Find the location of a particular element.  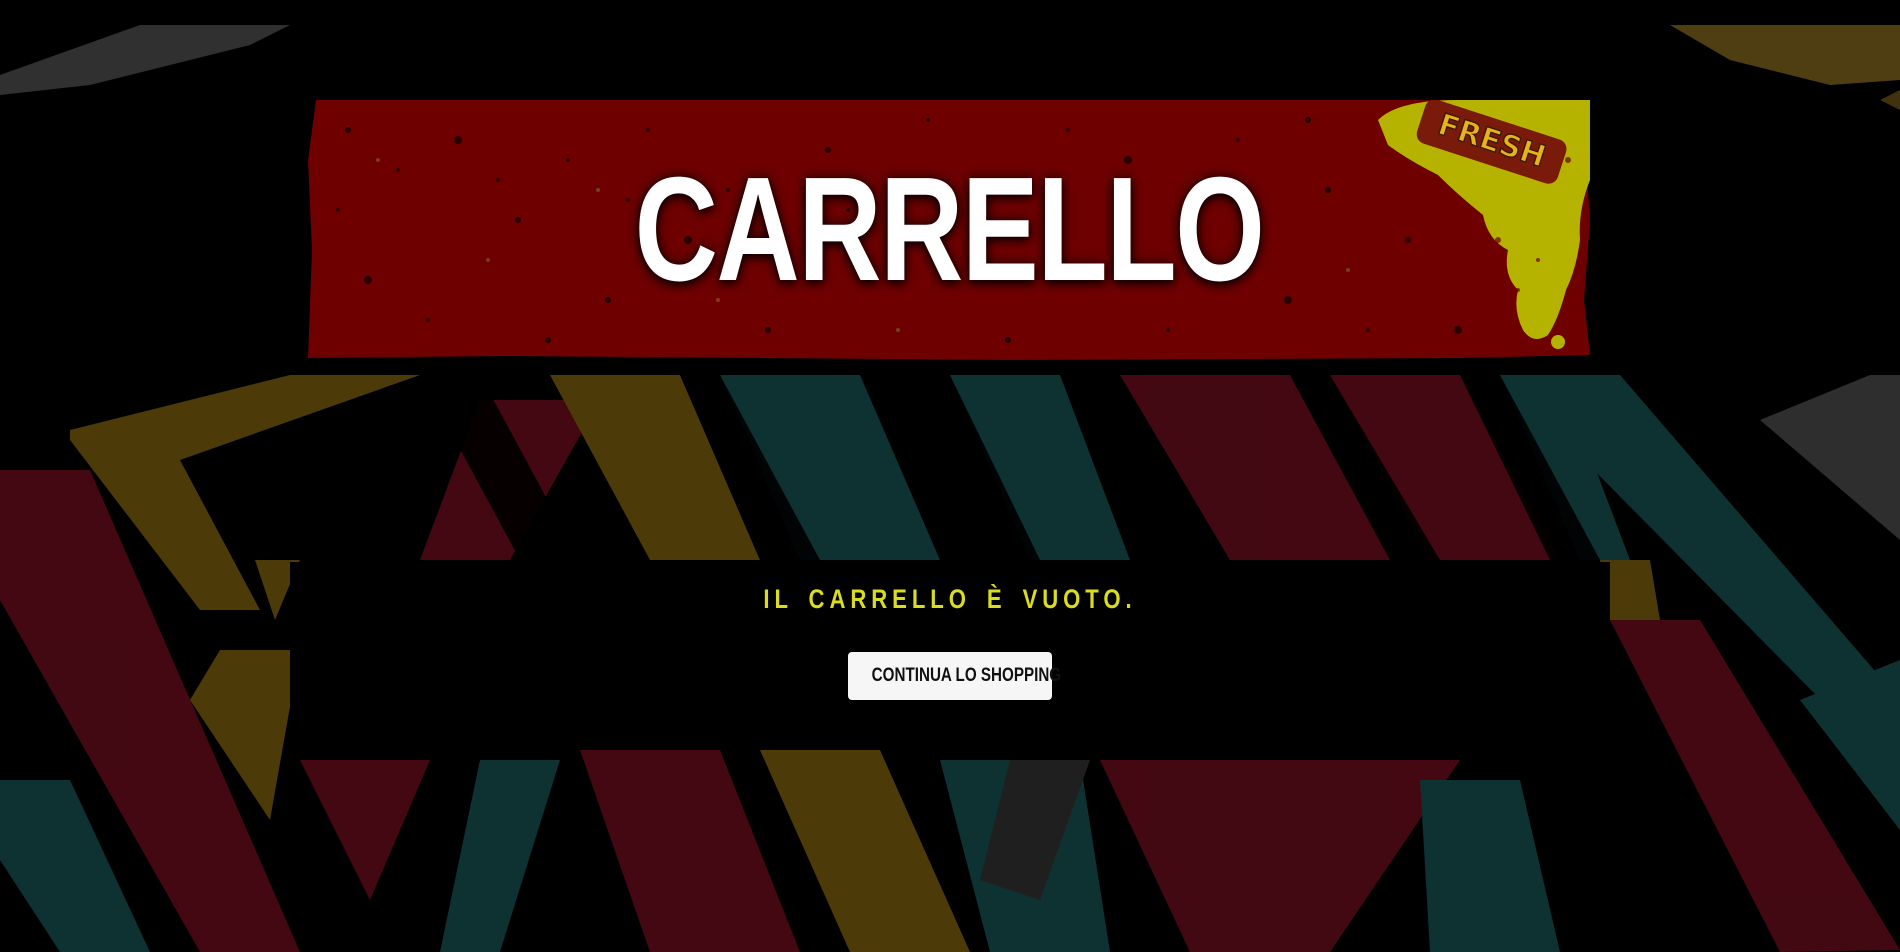

page-title: CARRELLO is located at coordinates (949, 229).